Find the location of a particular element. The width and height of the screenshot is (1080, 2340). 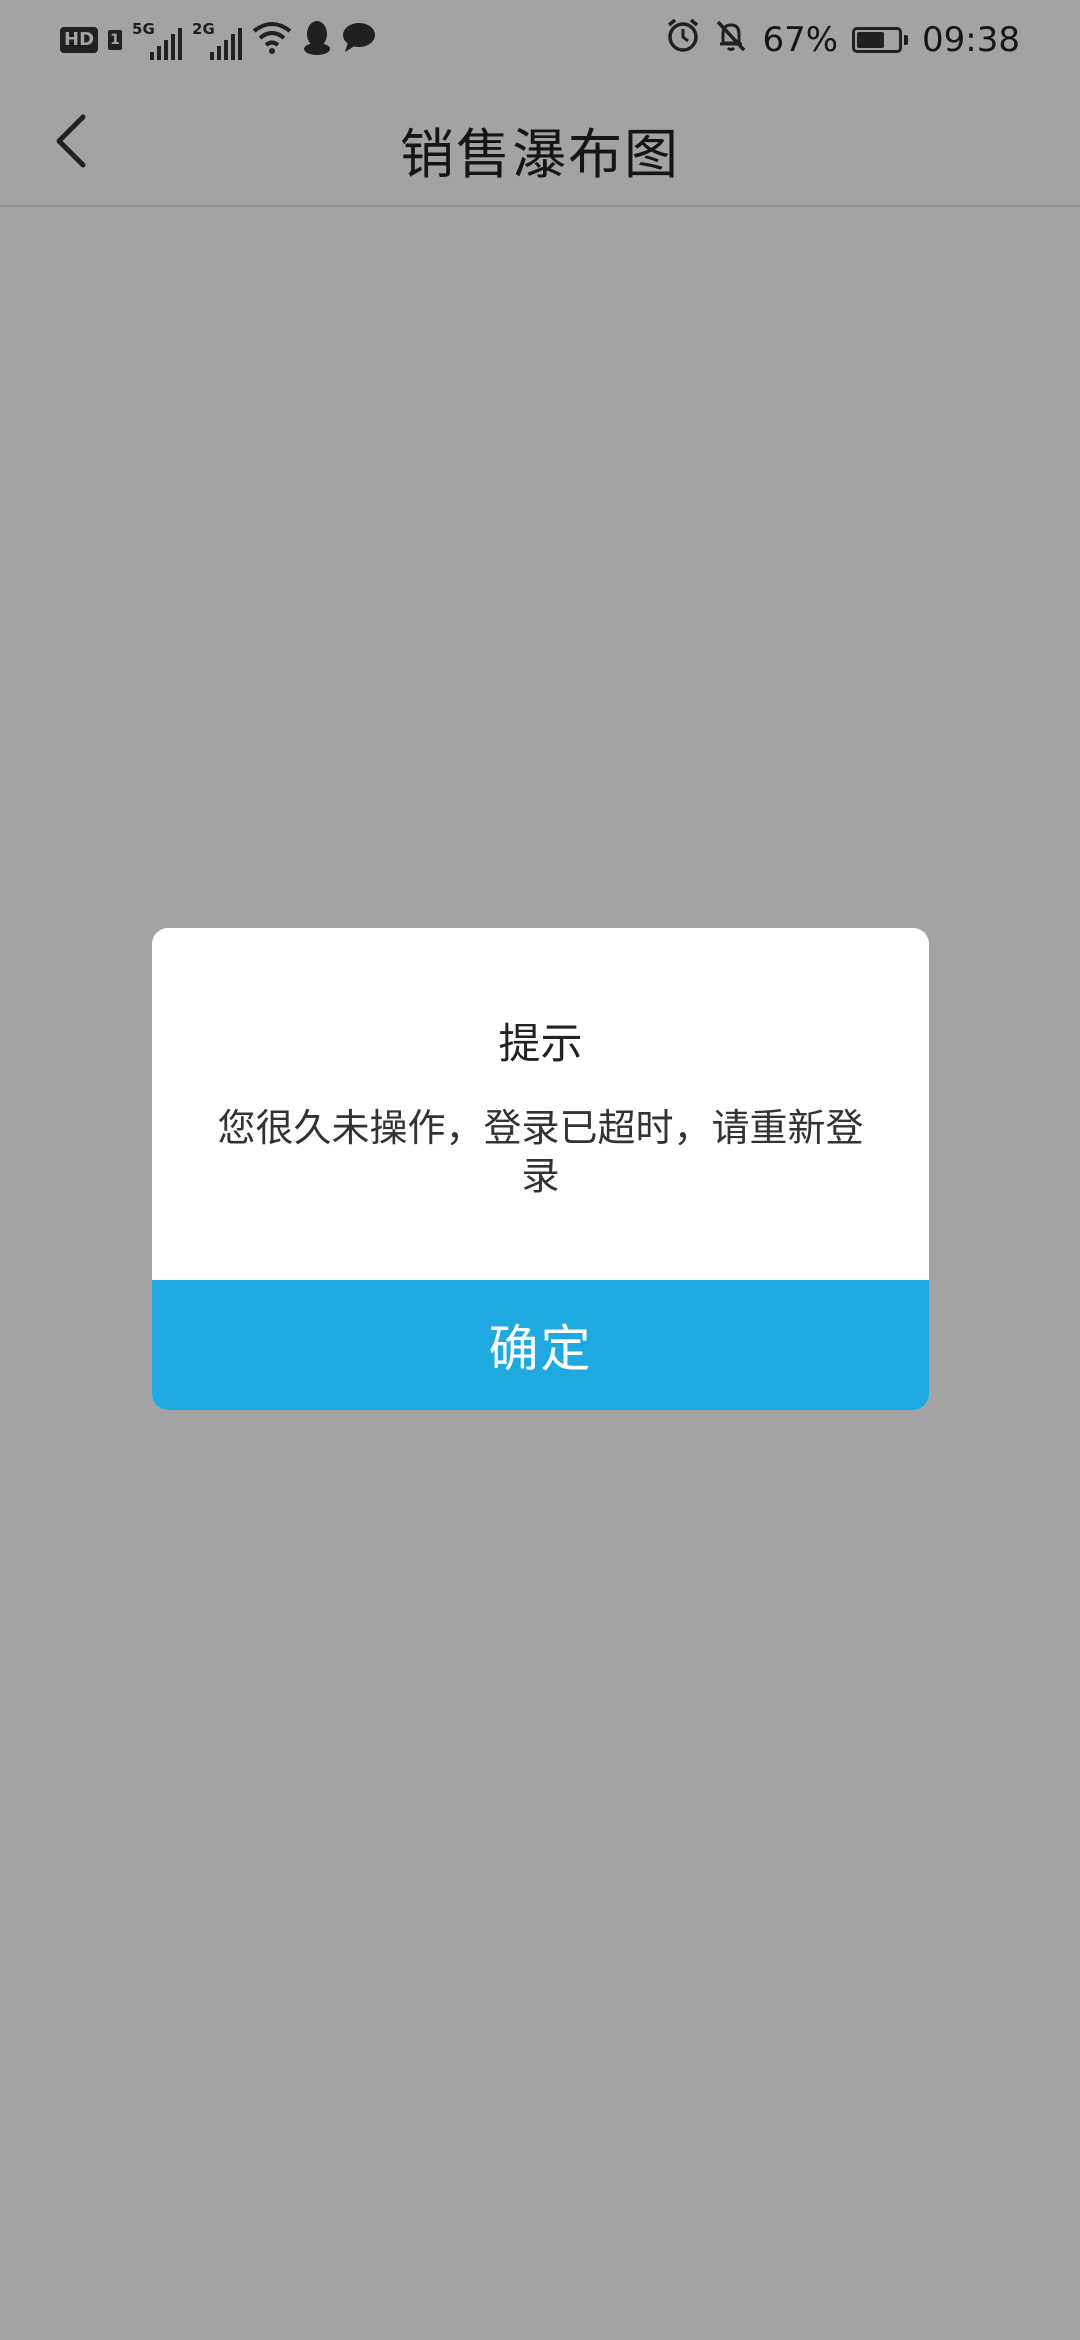

dialog-message: 您很久未操作，登录已超时，请重新登录 is located at coordinates (540, 1152).